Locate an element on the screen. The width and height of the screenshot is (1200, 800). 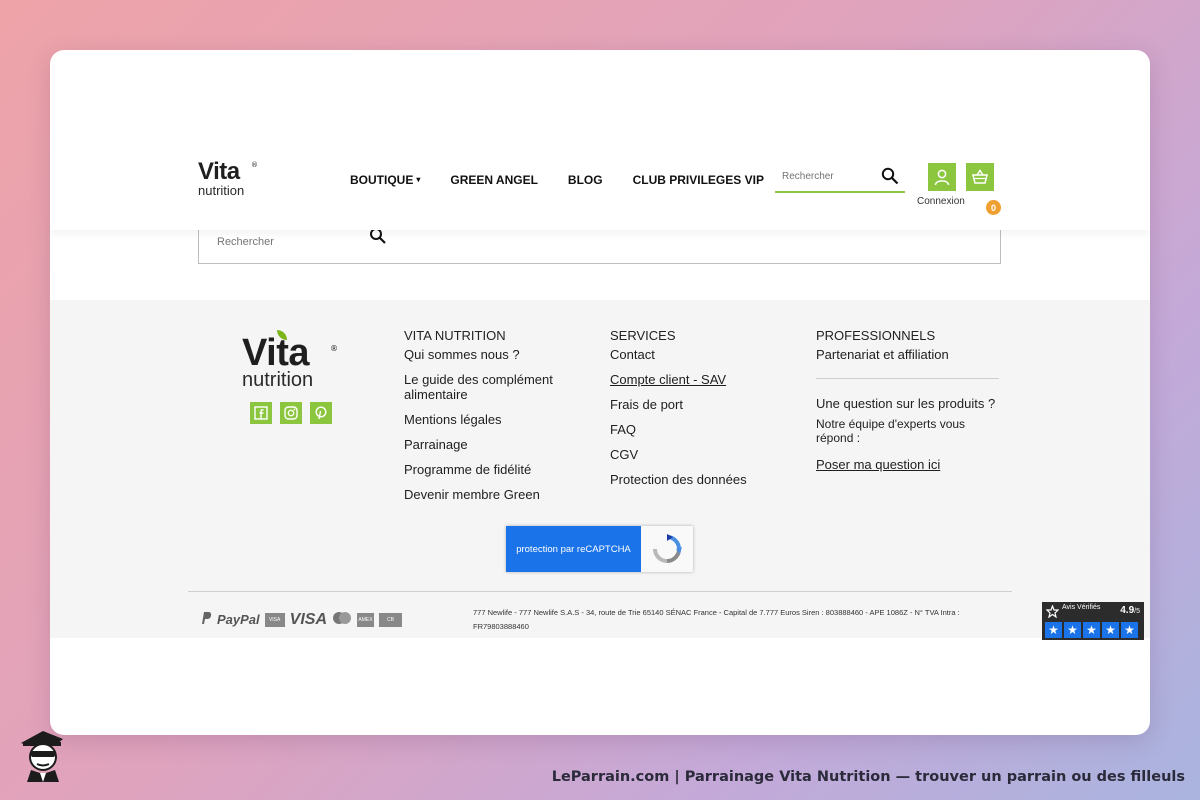
footer-link-green-member: Devenir membre Green is located at coordinates (494, 494).